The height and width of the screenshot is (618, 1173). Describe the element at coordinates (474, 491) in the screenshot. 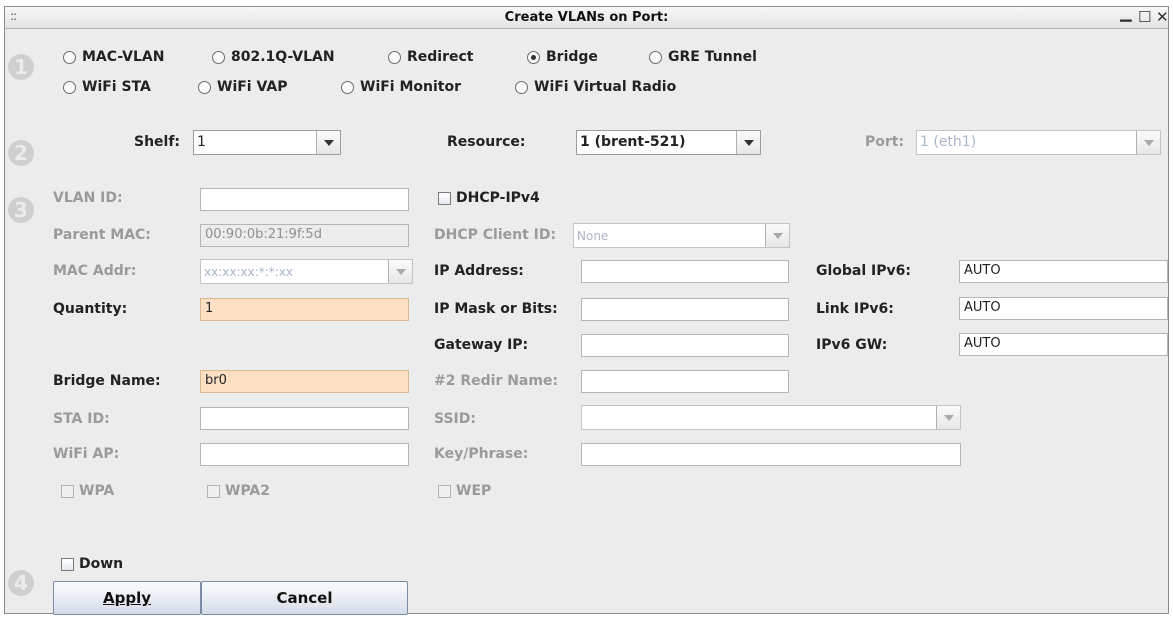

I see `checkbox-label: WEP` at that location.